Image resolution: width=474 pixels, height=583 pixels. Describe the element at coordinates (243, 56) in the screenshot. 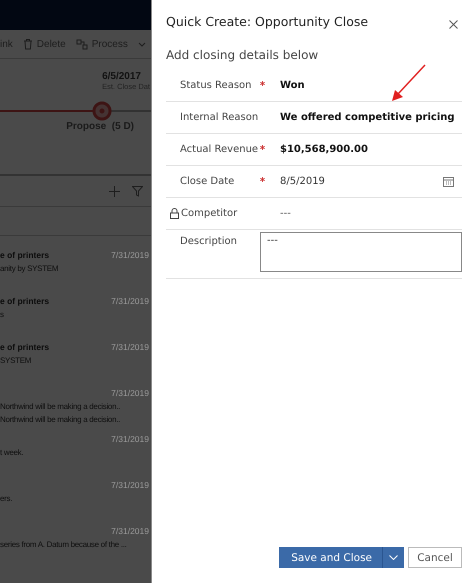

I see `section-heading: Add closing details below` at that location.